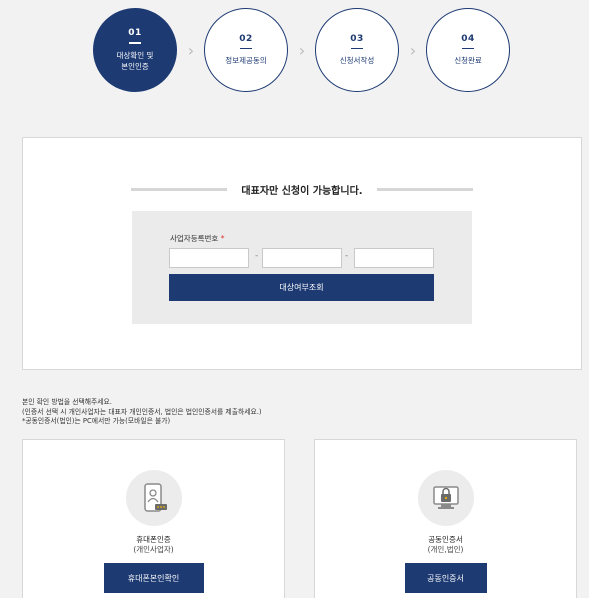 The width and height of the screenshot is (589, 598). Describe the element at coordinates (153, 549) in the screenshot. I see `card-subtitle: (개인사업자)` at that location.